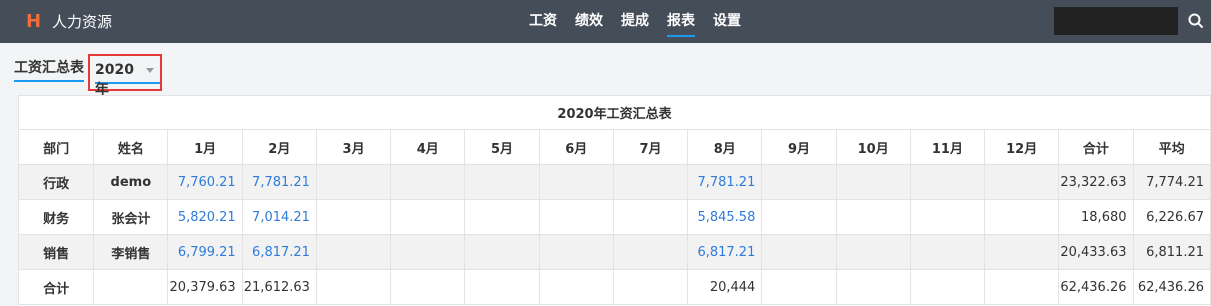 This screenshot has width=1211, height=306. Describe the element at coordinates (150, 70) in the screenshot. I see `chevron-down-icon` at that location.